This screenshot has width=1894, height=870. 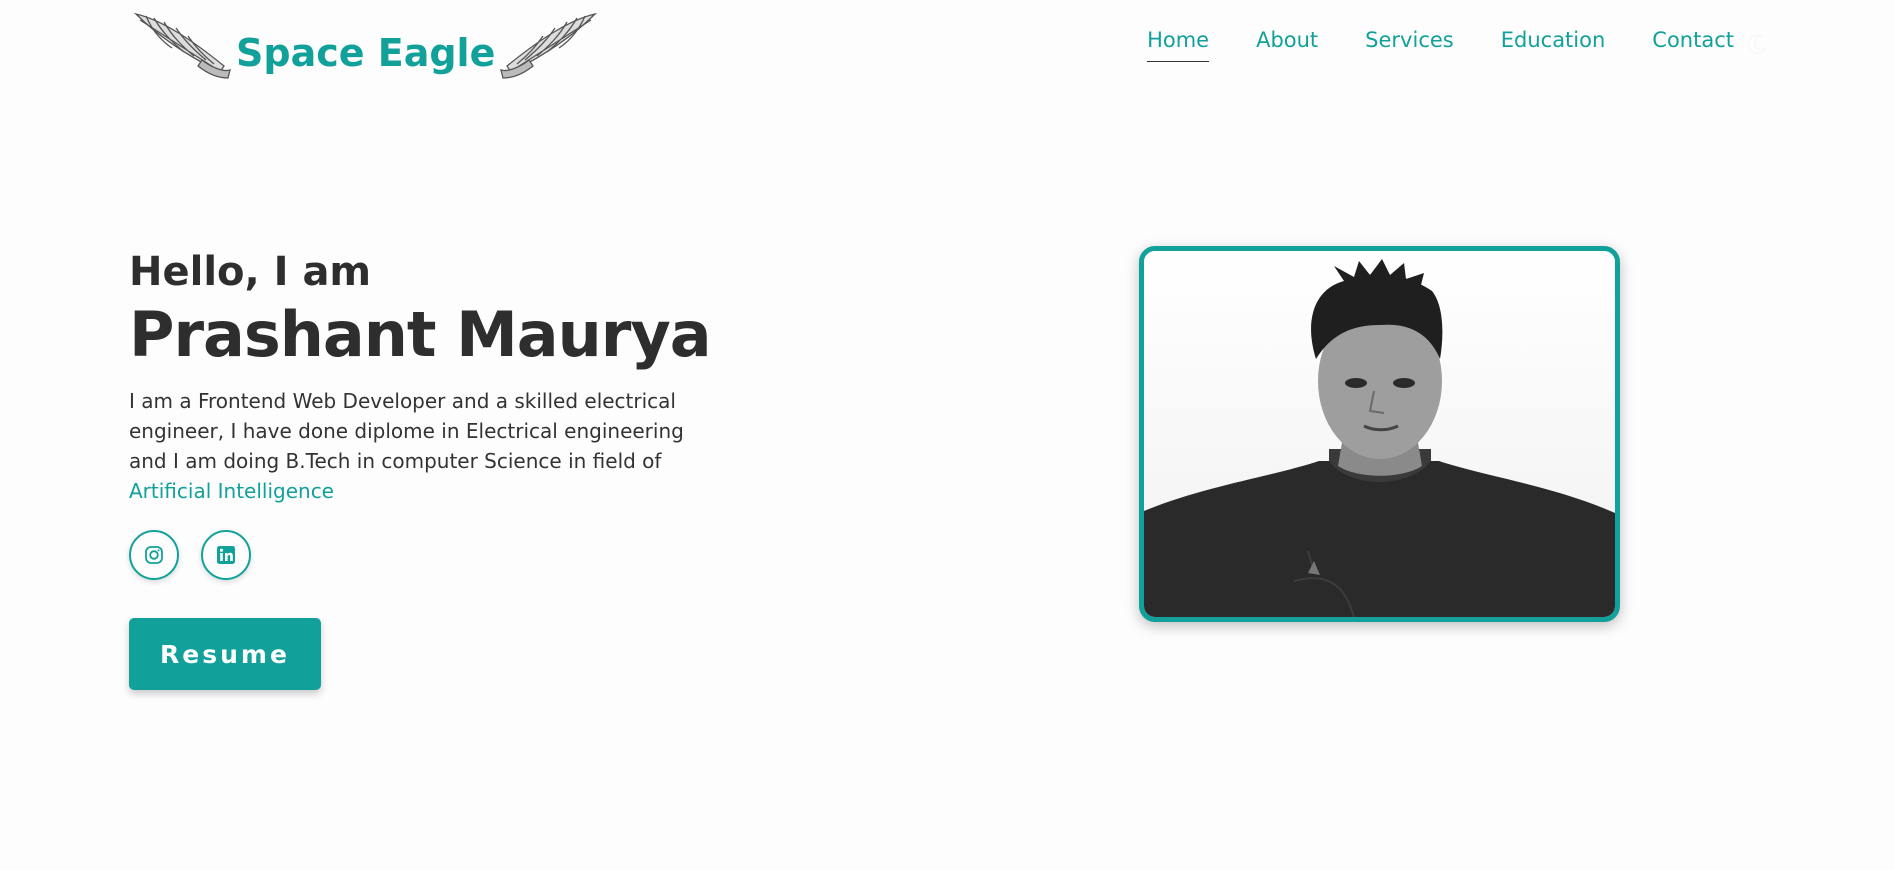 I want to click on profile-photo, so click(x=1379, y=434).